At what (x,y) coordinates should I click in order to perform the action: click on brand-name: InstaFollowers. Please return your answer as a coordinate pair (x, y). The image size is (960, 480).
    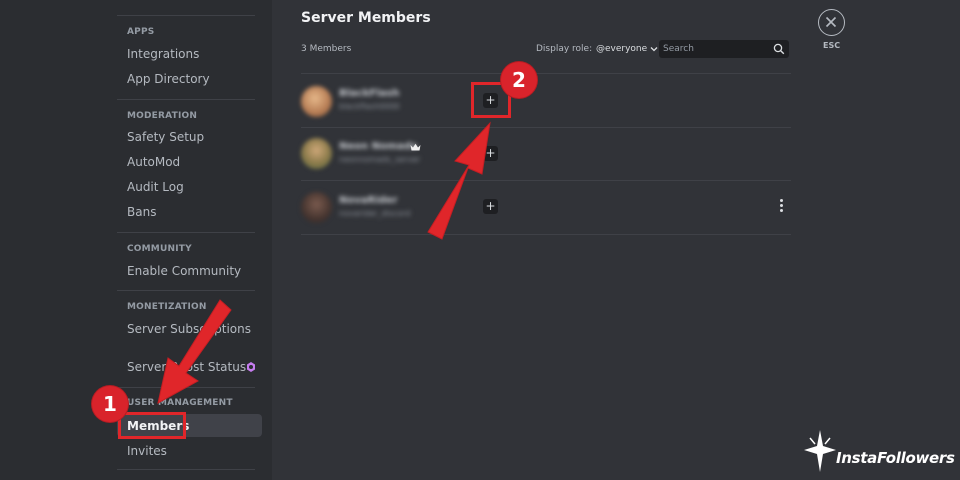
    Looking at the image, I should click on (895, 458).